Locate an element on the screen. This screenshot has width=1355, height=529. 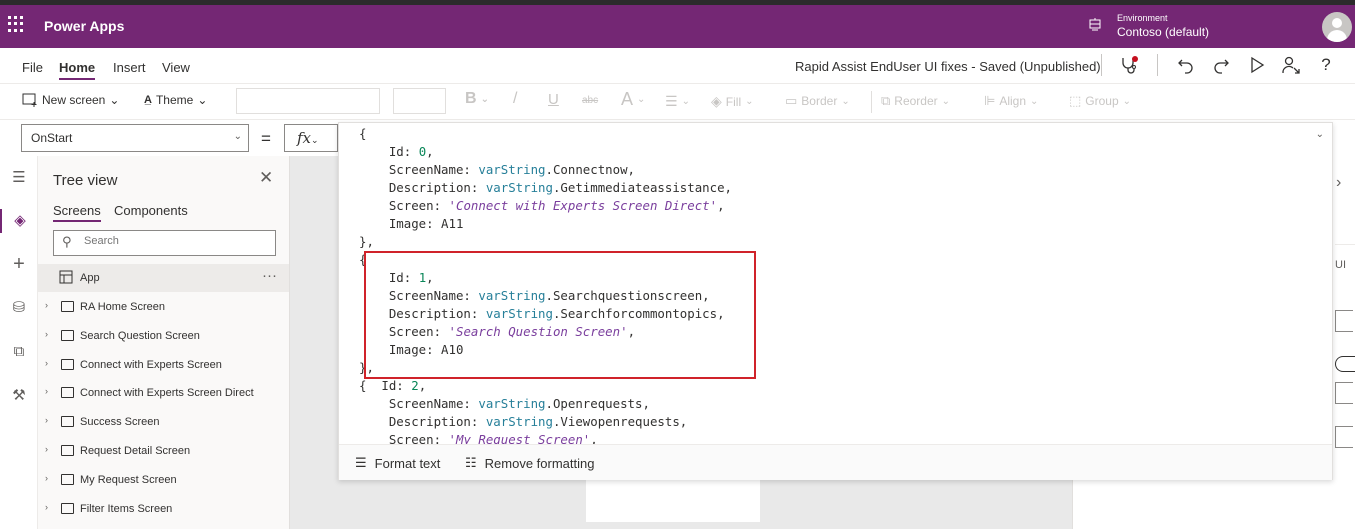
tree-item-screen: › Search Question Screen is located at coordinates (163, 336).